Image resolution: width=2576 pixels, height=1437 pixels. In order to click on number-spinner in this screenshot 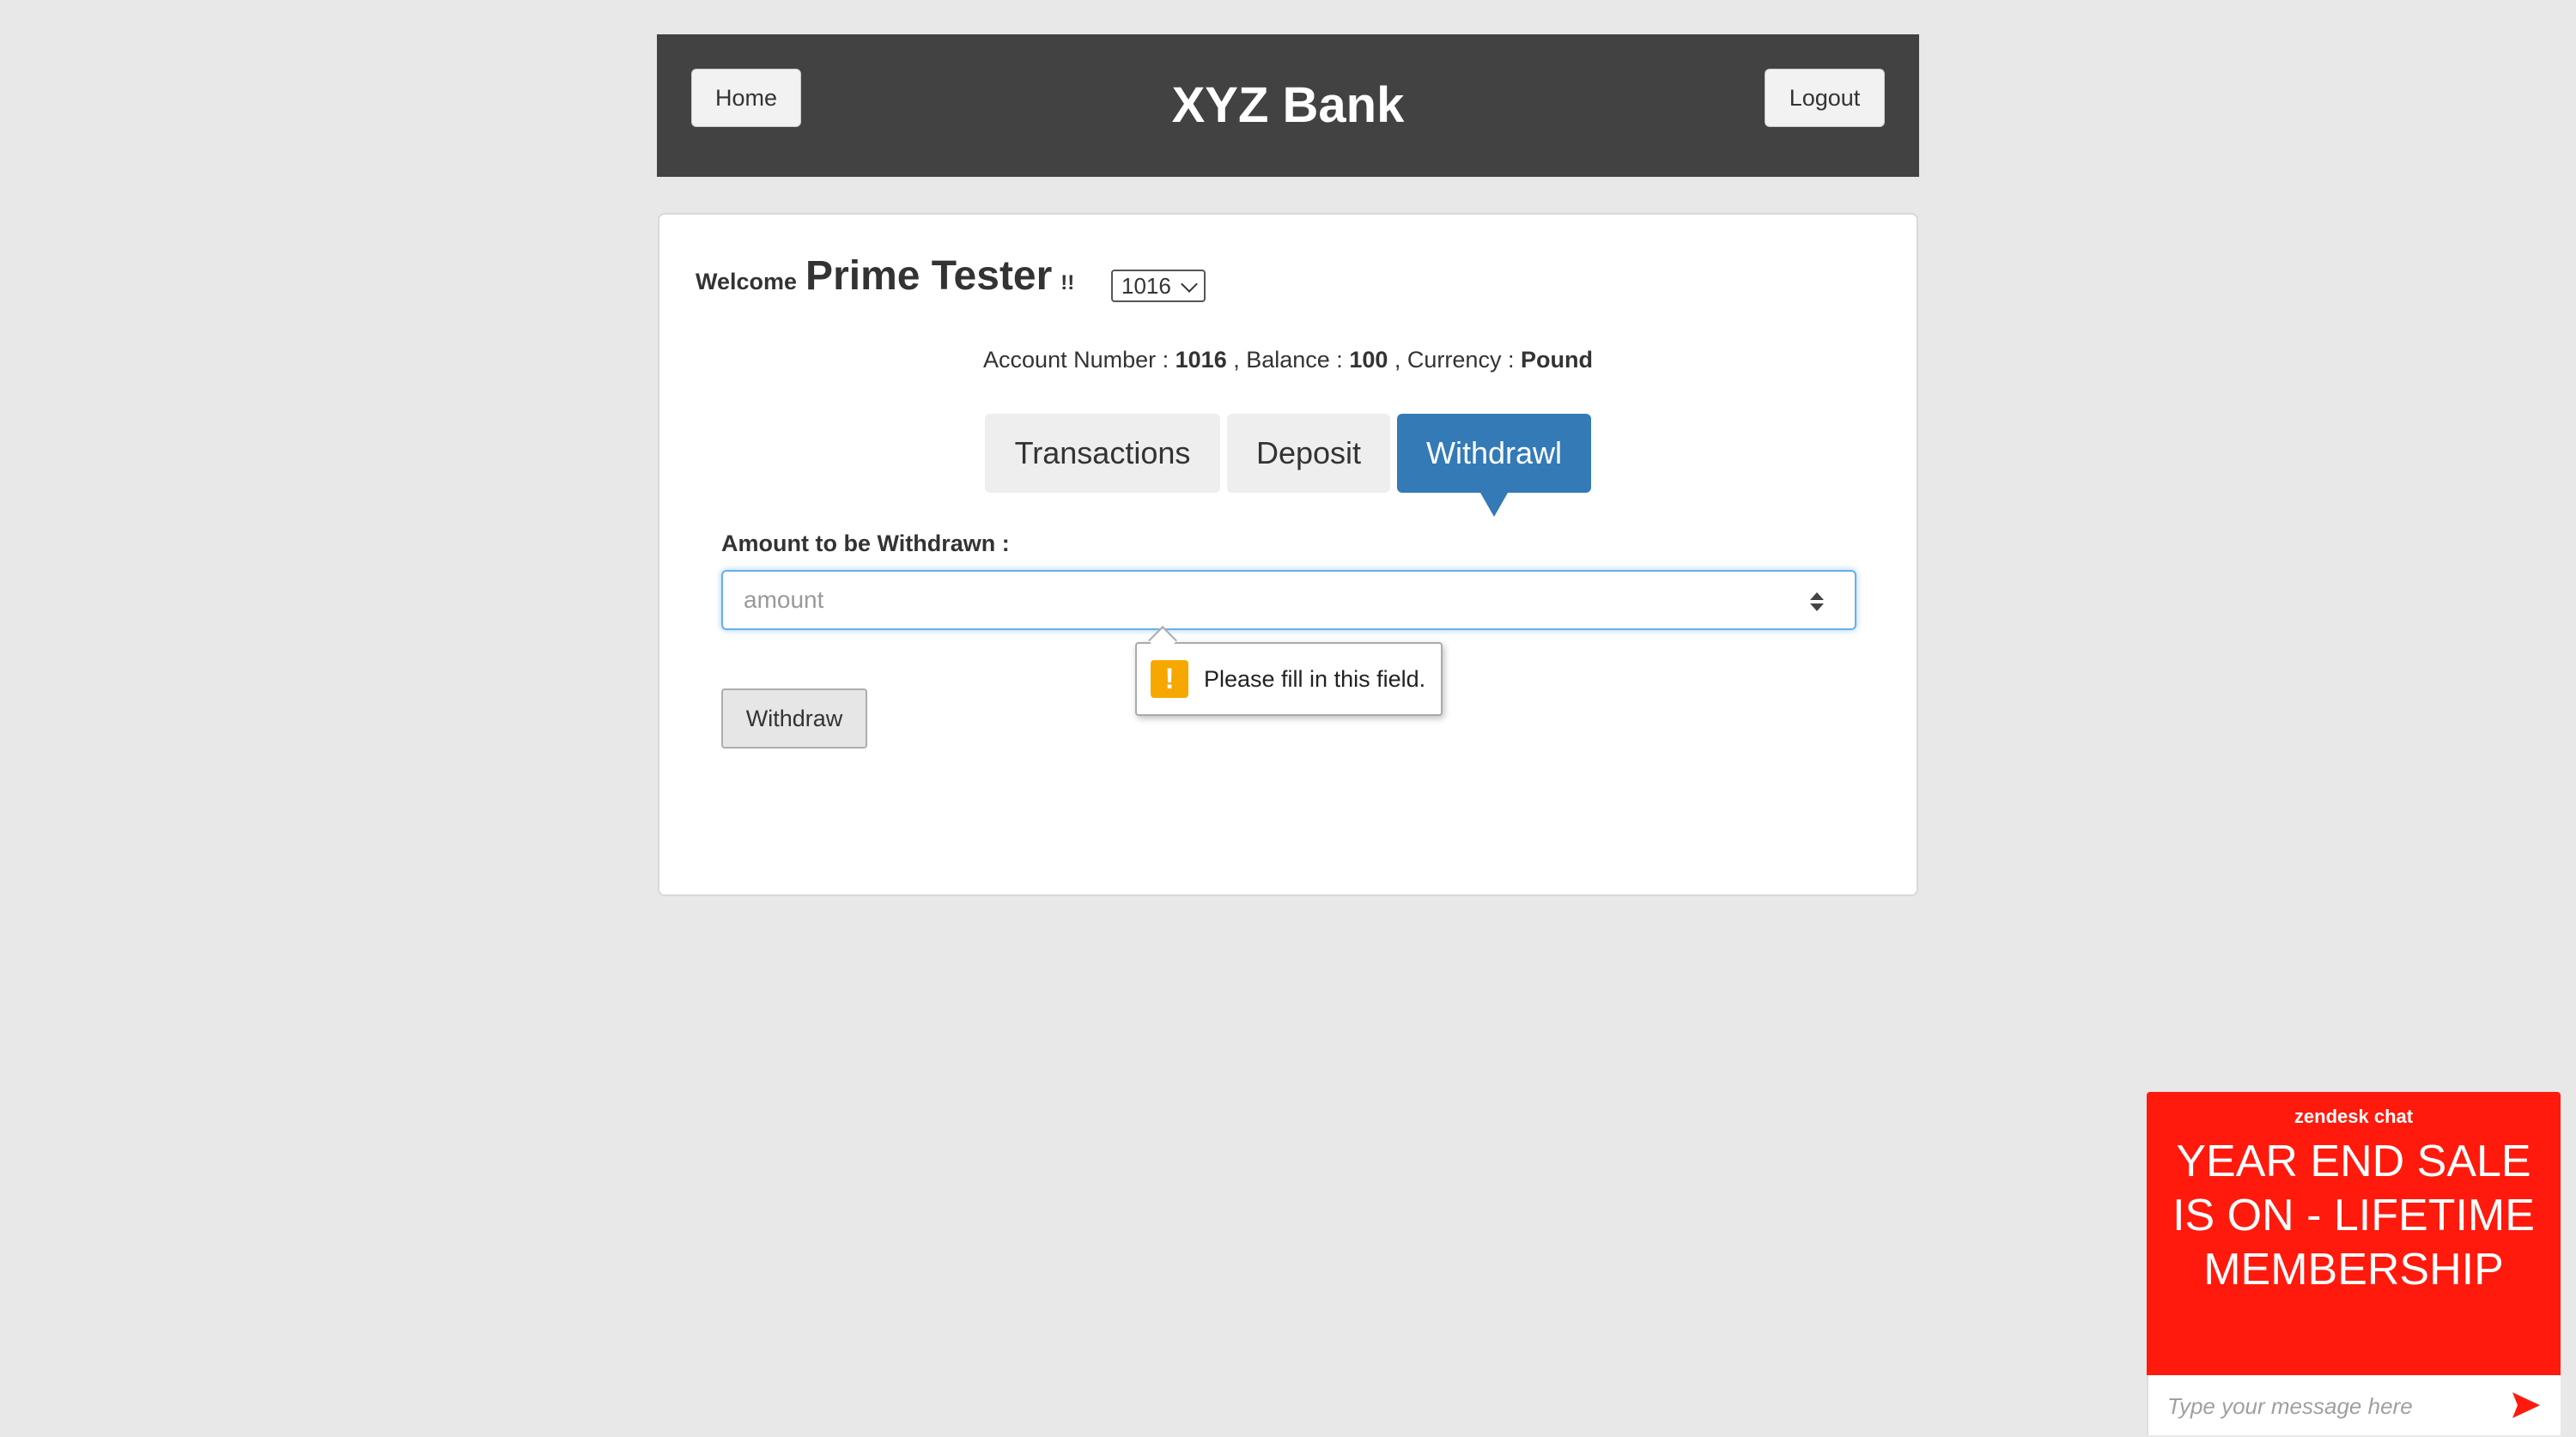, I will do `click(1817, 602)`.